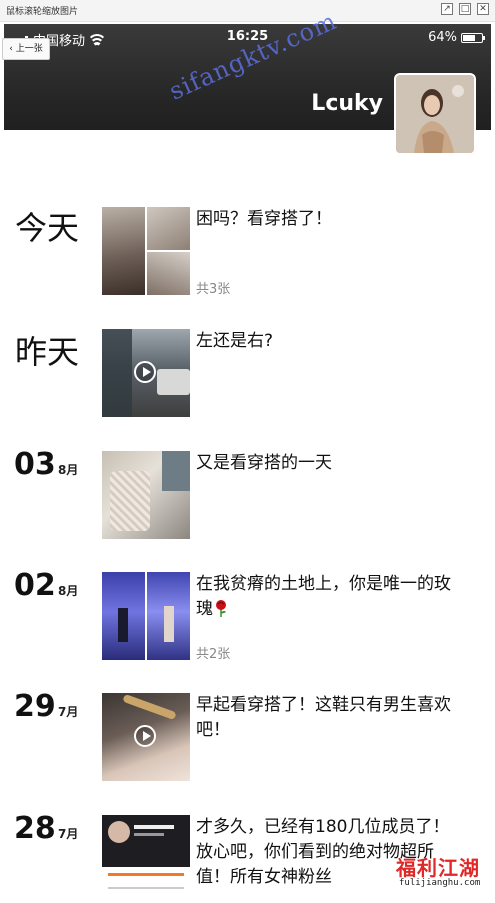  What do you see at coordinates (247, 36) in the screenshot?
I see `status-time: 16:25` at bounding box center [247, 36].